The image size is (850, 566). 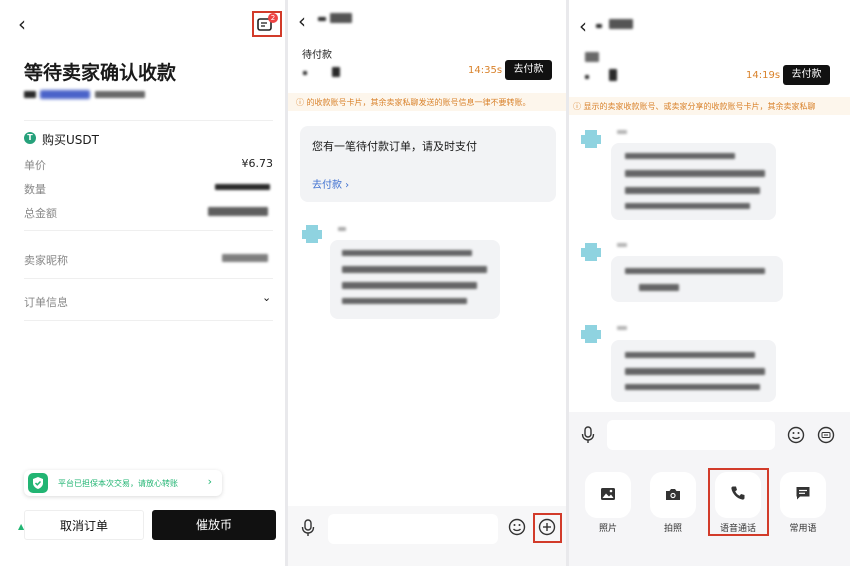 What do you see at coordinates (694, 106) in the screenshot?
I see `warning-text: ⓘ 显示的卖家收款账号、或卖家分享的收款账号卡片，其余卖家私聊` at bounding box center [694, 106].